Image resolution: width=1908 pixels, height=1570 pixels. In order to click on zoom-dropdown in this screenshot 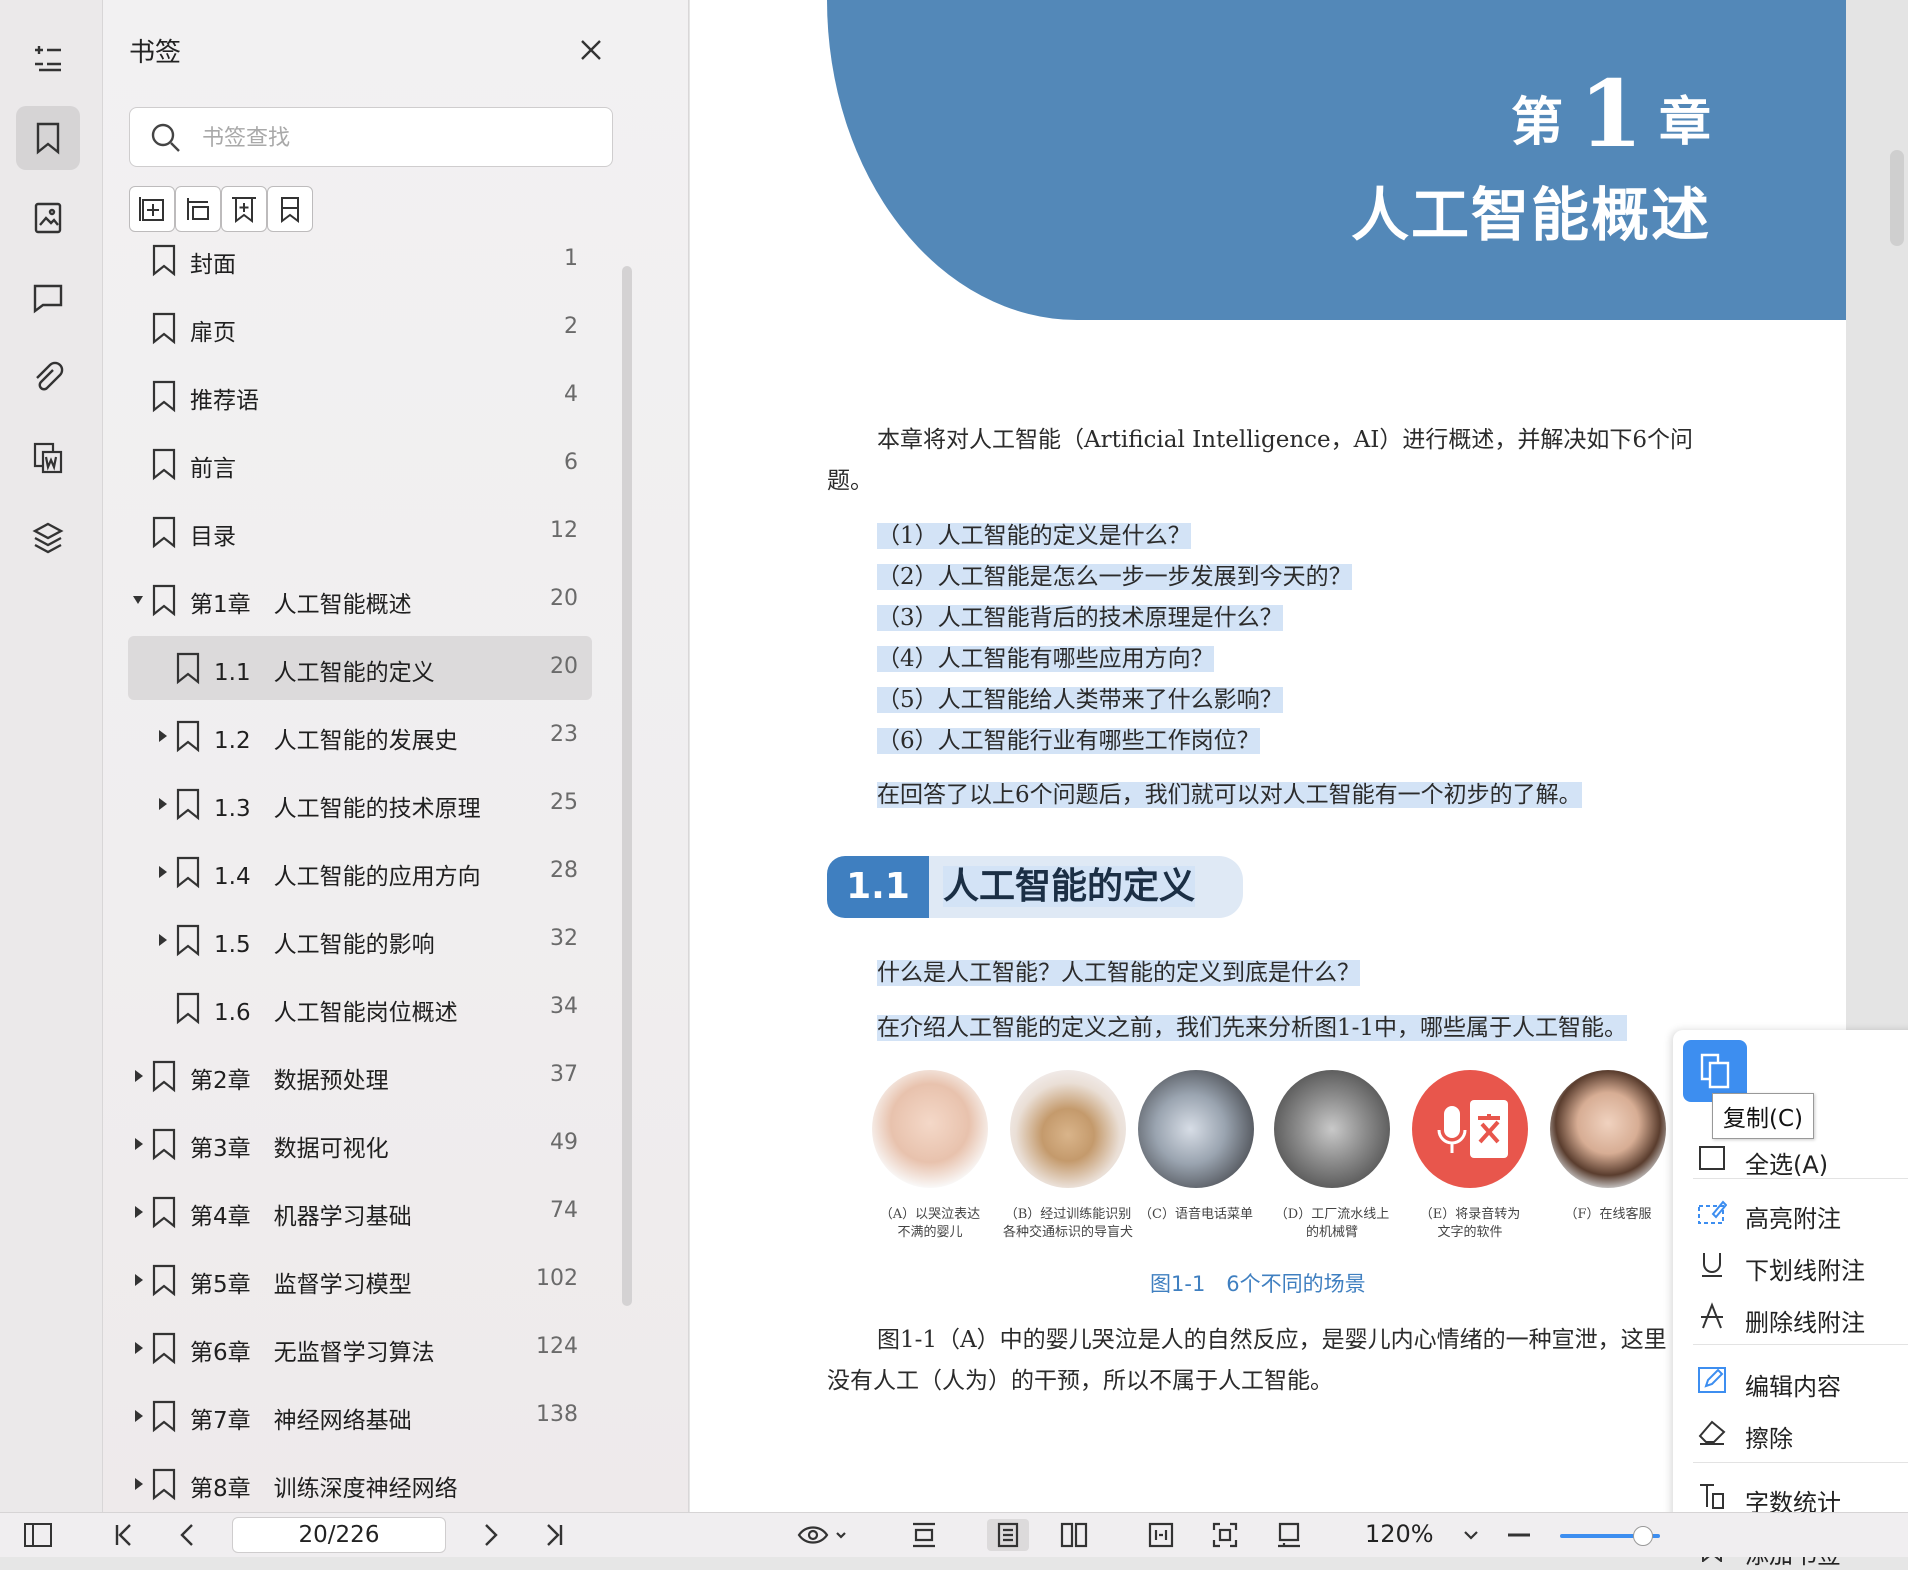, I will do `click(1471, 1535)`.